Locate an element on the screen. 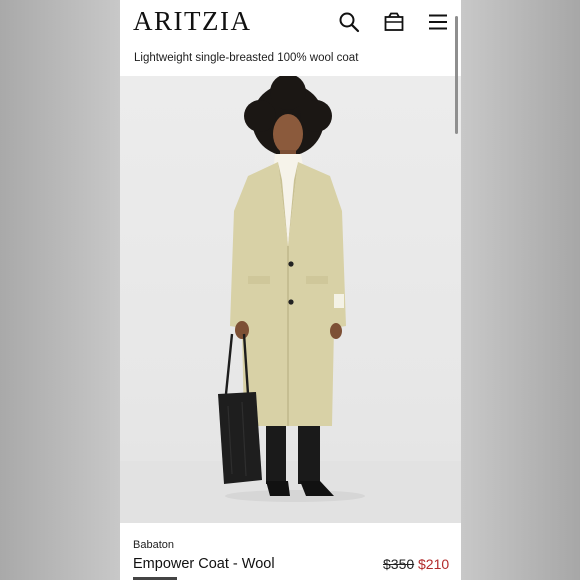  search-icon is located at coordinates (349, 22).